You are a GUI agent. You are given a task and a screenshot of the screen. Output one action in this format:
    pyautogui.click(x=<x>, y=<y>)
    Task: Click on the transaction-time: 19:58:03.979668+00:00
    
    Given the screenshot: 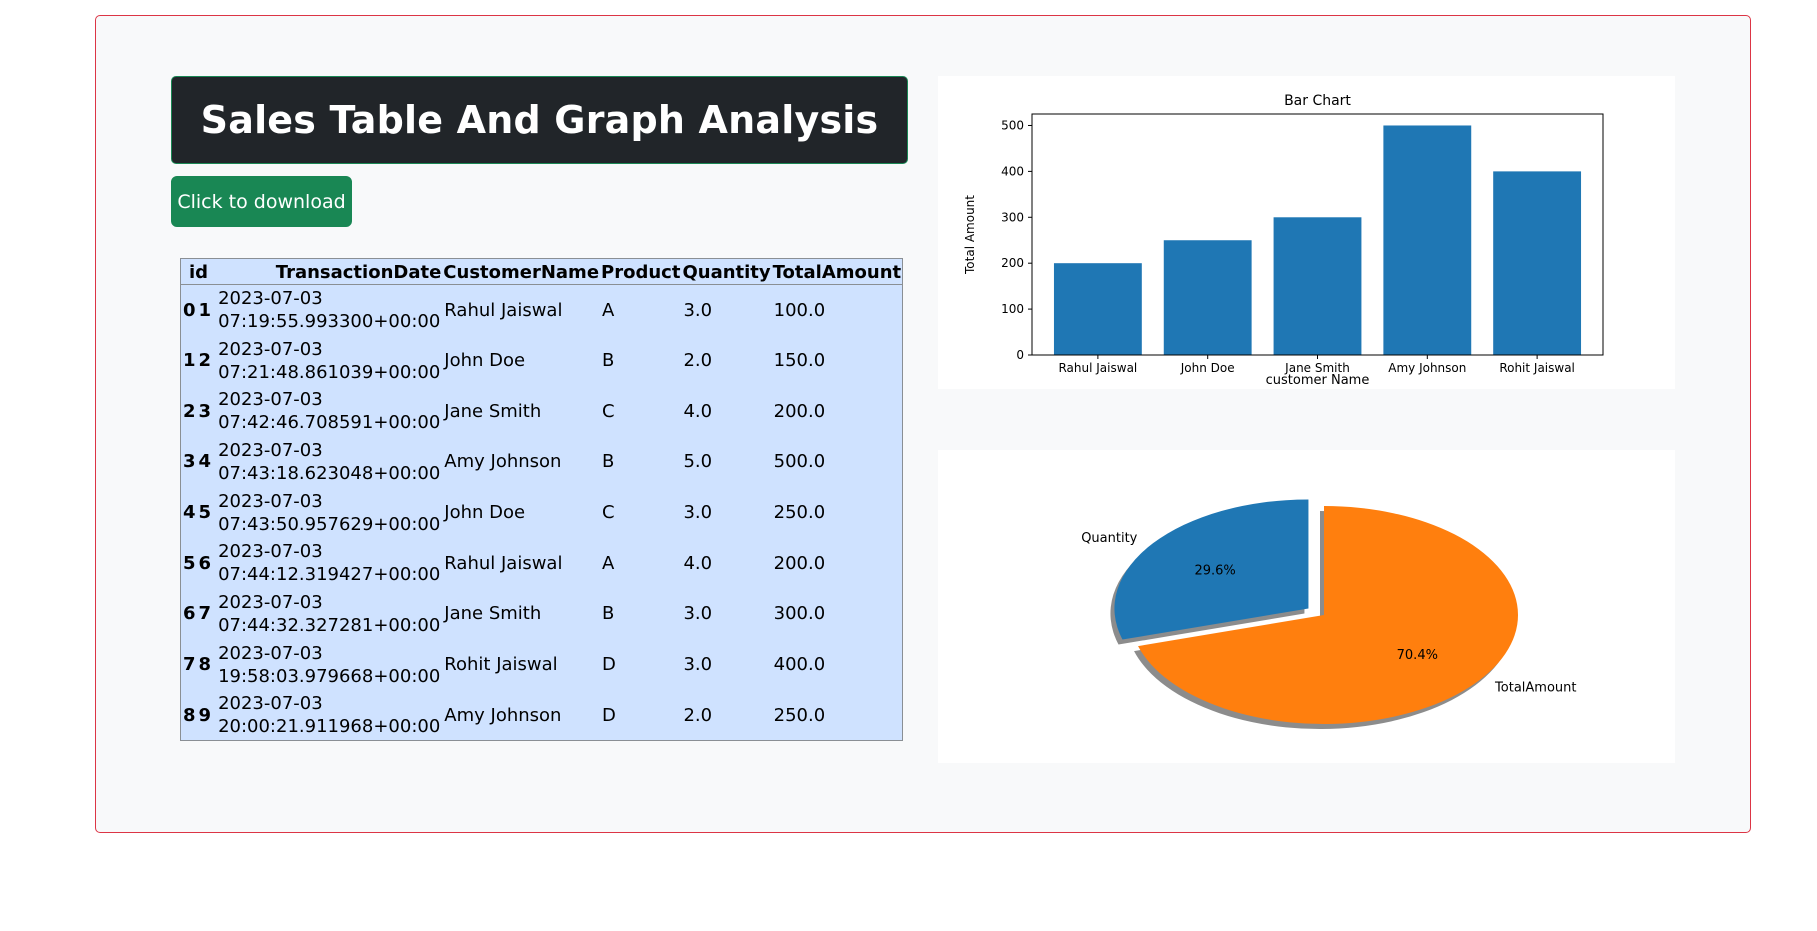 What is the action you would take?
    pyautogui.click(x=329, y=676)
    